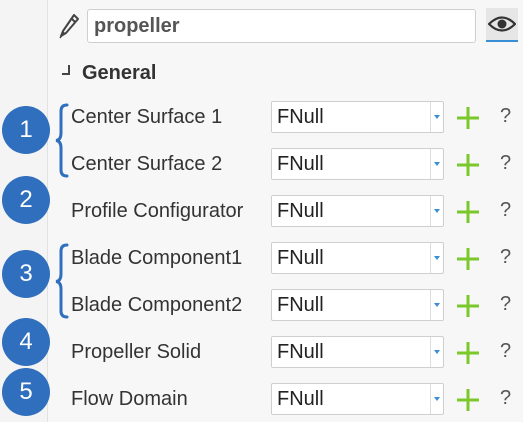 The image size is (523, 422). What do you see at coordinates (261, 118) in the screenshot?
I see `property-row: Center Surface 1 FNull ?` at bounding box center [261, 118].